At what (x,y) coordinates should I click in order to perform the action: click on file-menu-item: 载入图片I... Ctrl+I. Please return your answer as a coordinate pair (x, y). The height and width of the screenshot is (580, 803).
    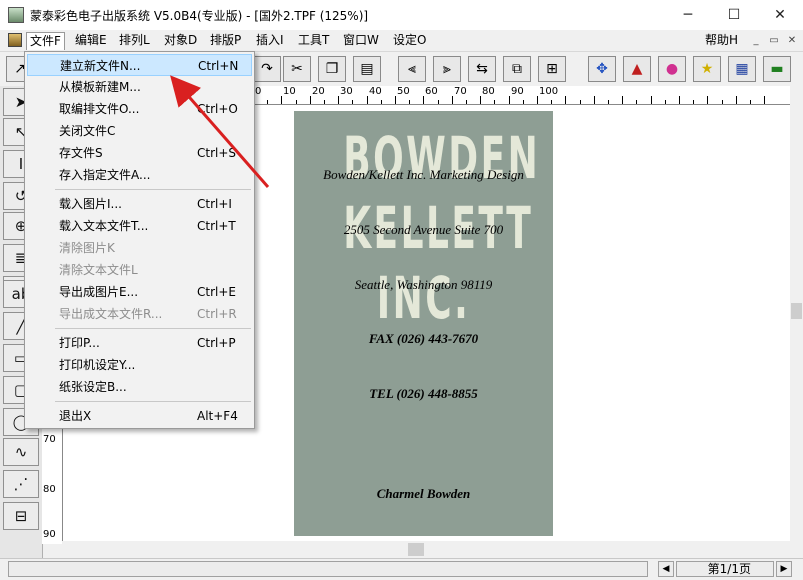
    Looking at the image, I should click on (139, 204).